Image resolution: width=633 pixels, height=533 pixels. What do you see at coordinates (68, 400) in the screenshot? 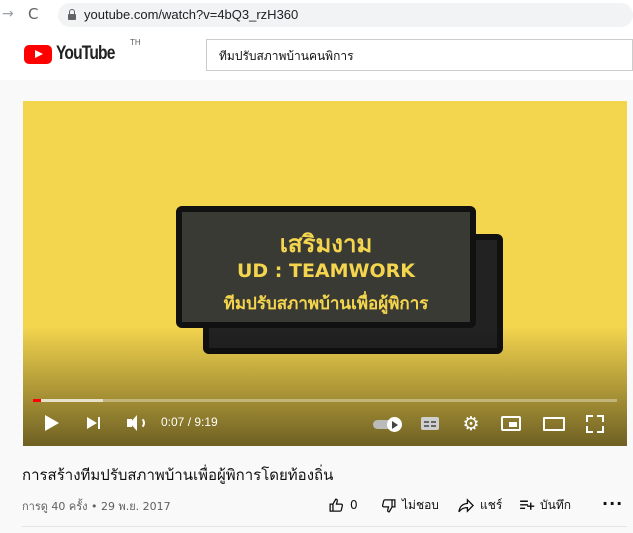
I see `progress-buffered` at bounding box center [68, 400].